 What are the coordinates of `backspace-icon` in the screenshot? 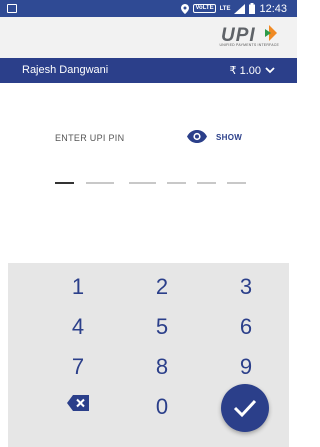 It's located at (78, 403).